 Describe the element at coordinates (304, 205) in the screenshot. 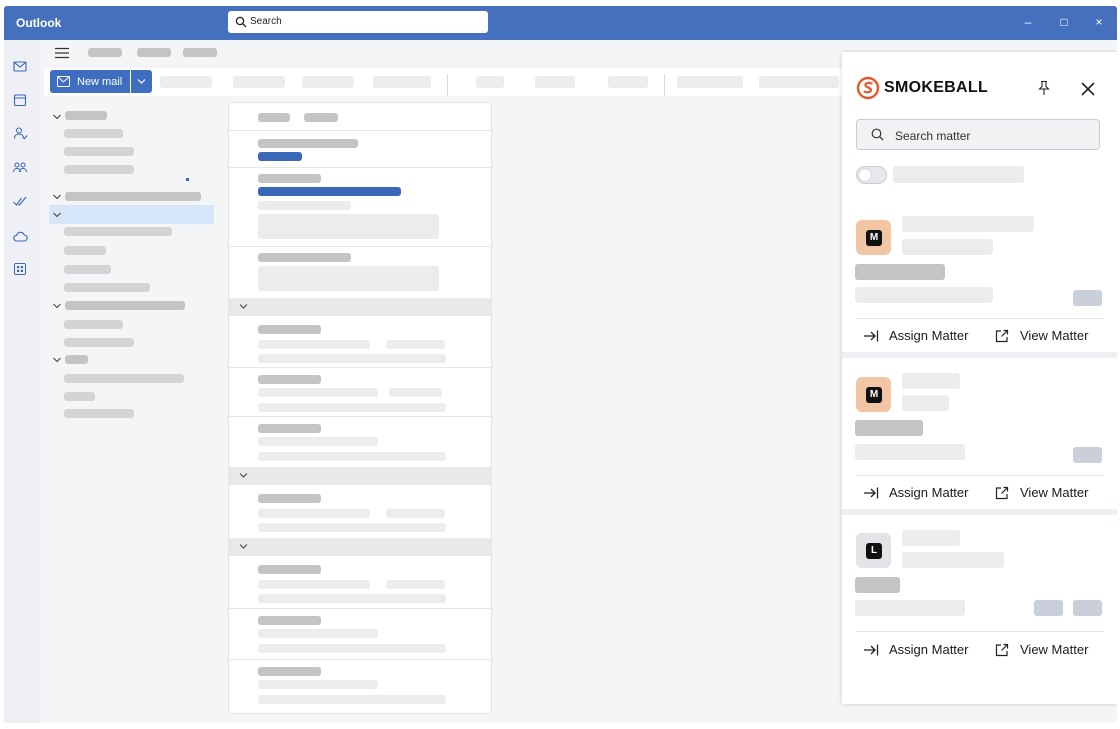

I see `message-preview-placeholder` at that location.